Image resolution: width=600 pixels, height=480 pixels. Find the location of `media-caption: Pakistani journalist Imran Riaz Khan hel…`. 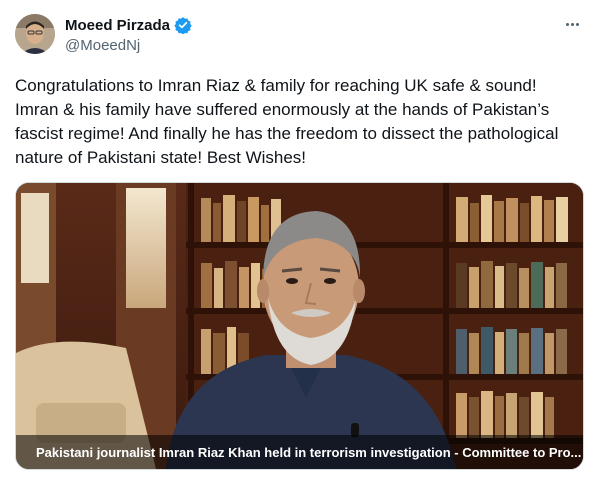

media-caption: Pakistani journalist Imran Riaz Khan hel… is located at coordinates (299, 452).